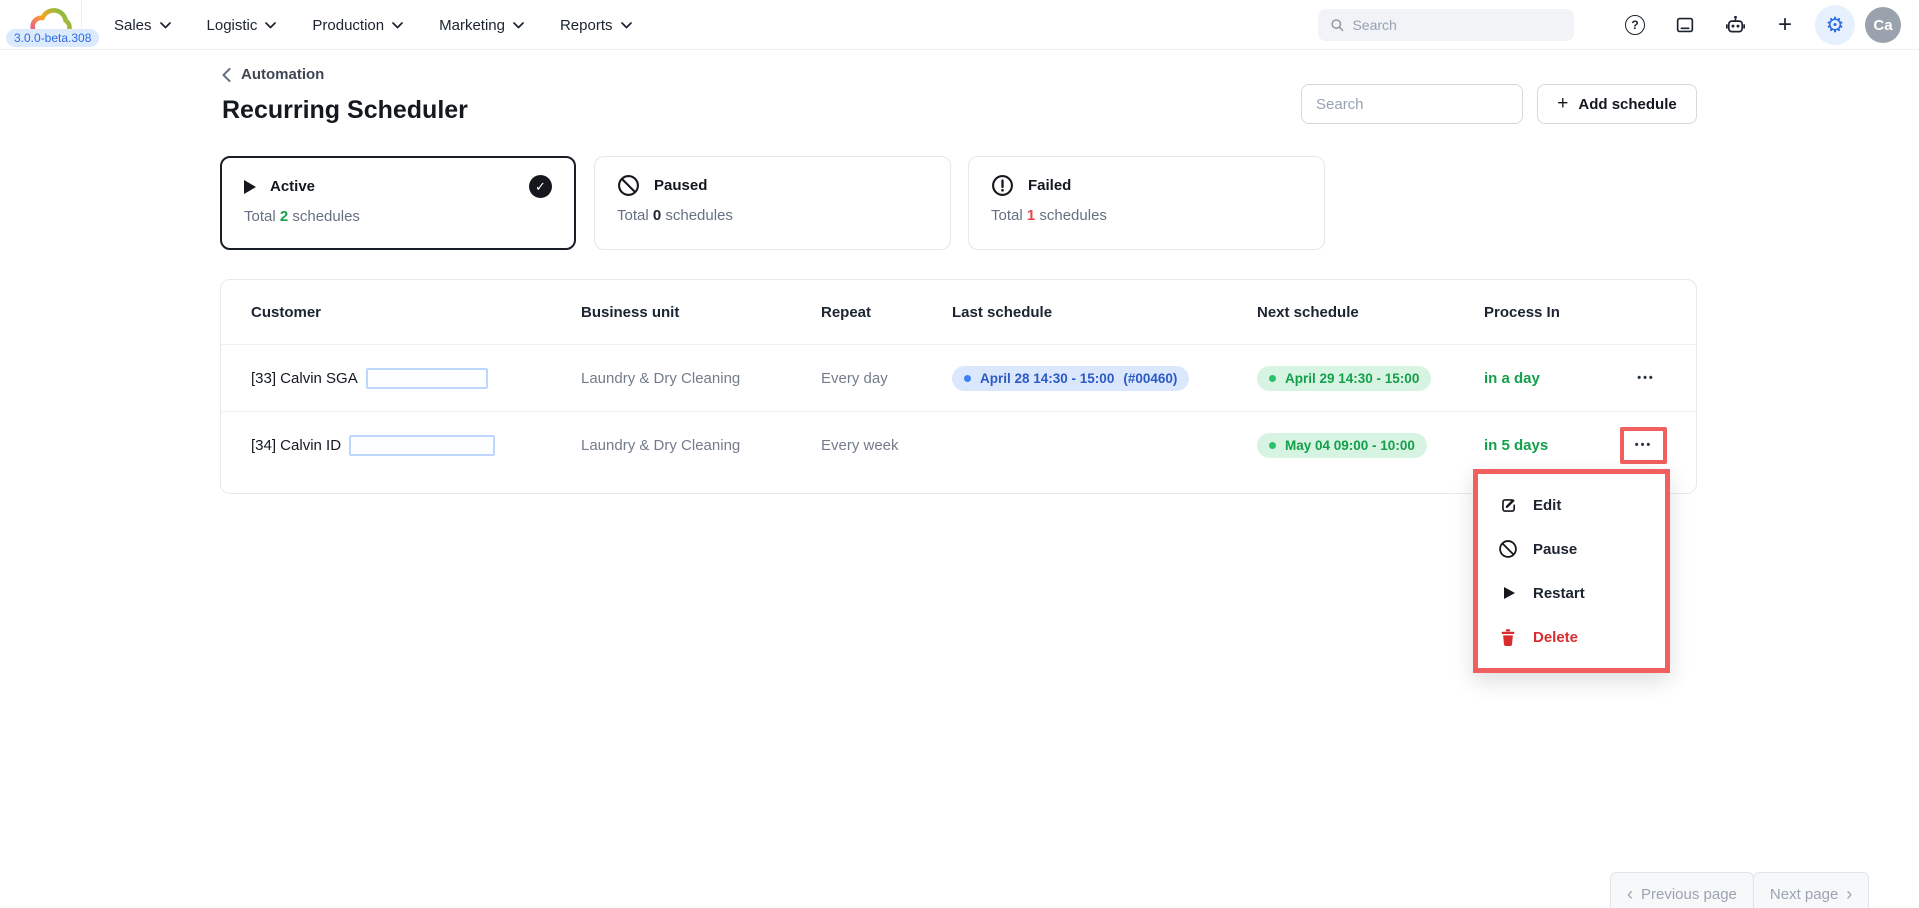 The width and height of the screenshot is (1919, 908). I want to click on global-search, so click(1446, 25).